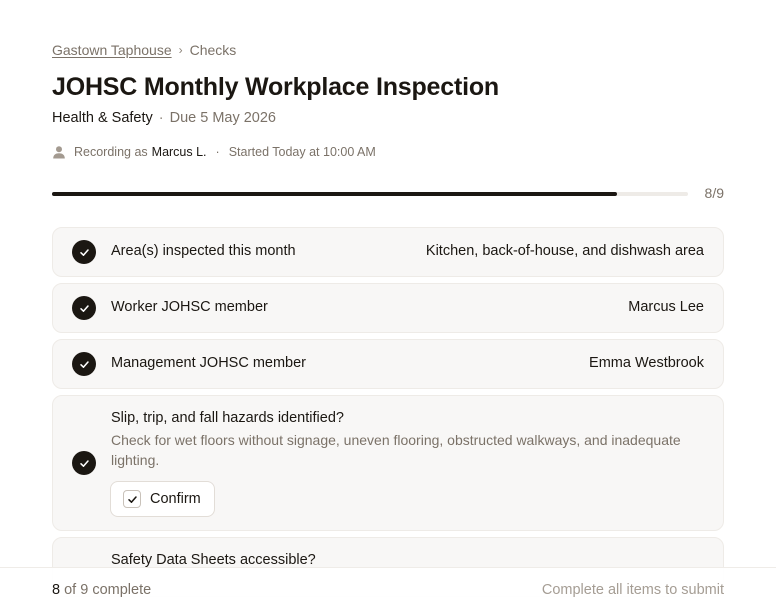  What do you see at coordinates (714, 193) in the screenshot?
I see `progress-count: 8/9` at bounding box center [714, 193].